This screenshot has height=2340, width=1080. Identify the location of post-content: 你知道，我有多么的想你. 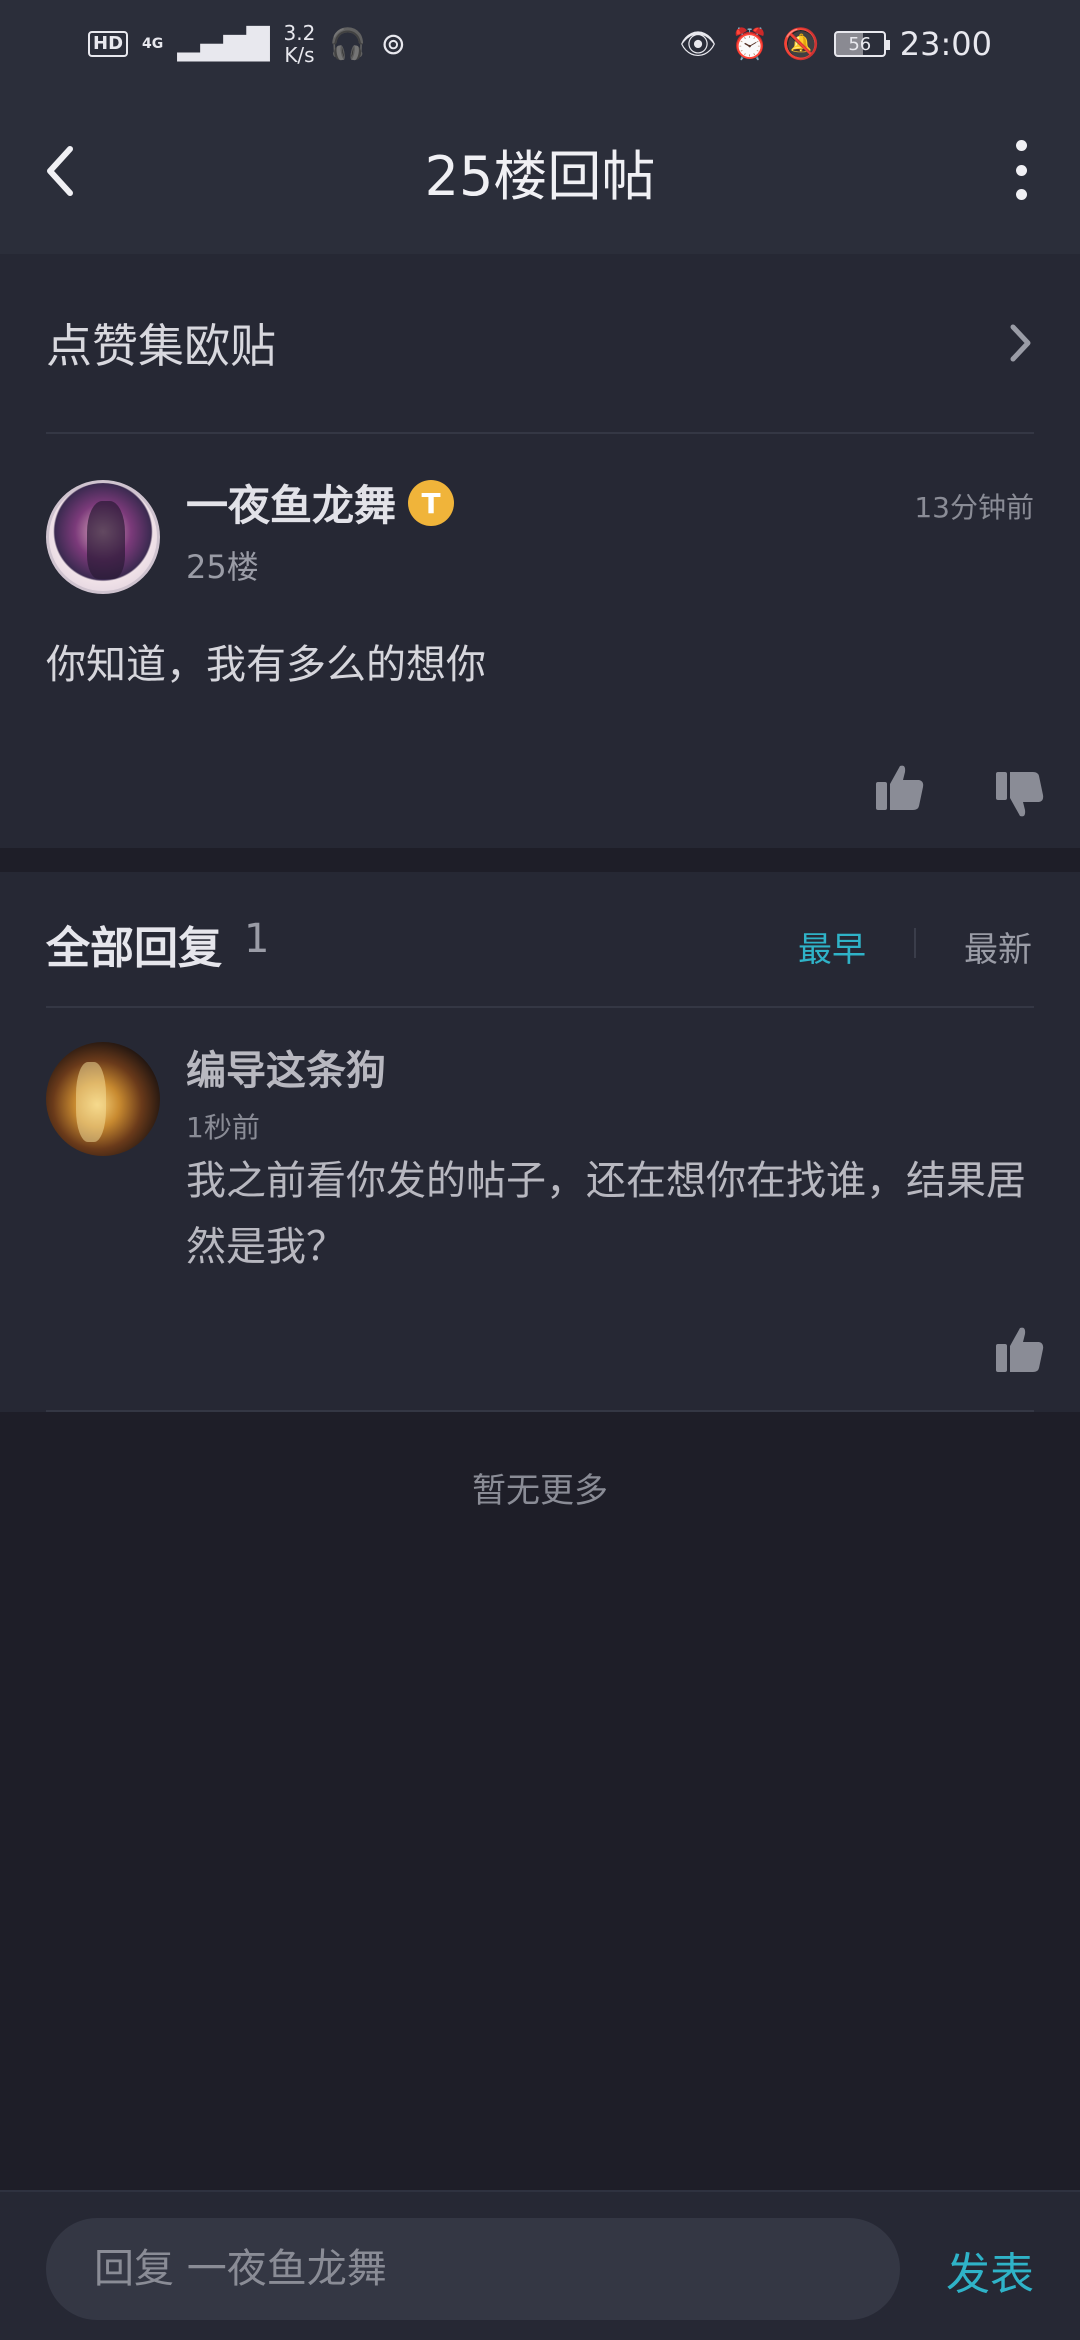
(266, 665).